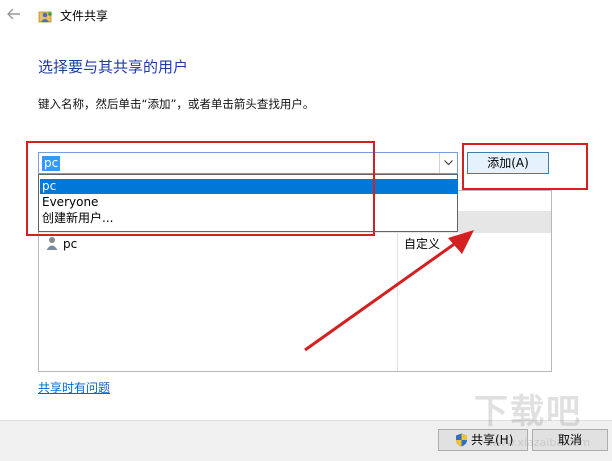 This screenshot has height=461, width=612. What do you see at coordinates (528, 412) in the screenshot?
I see `watermark-text: 下载吧` at bounding box center [528, 412].